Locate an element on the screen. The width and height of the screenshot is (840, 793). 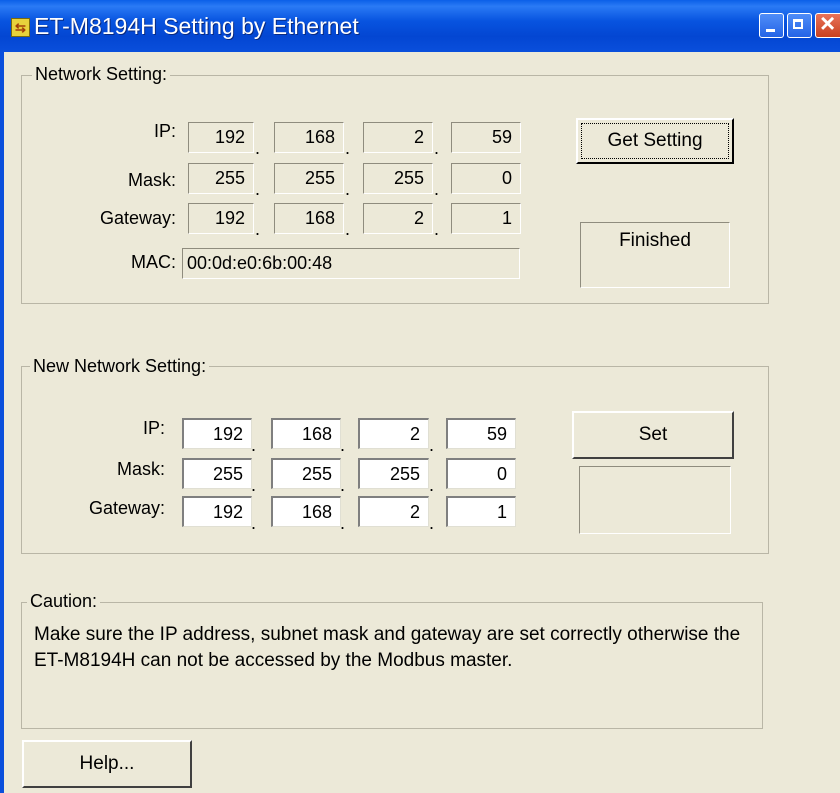
mask-octet-2: 255 is located at coordinates (309, 178).